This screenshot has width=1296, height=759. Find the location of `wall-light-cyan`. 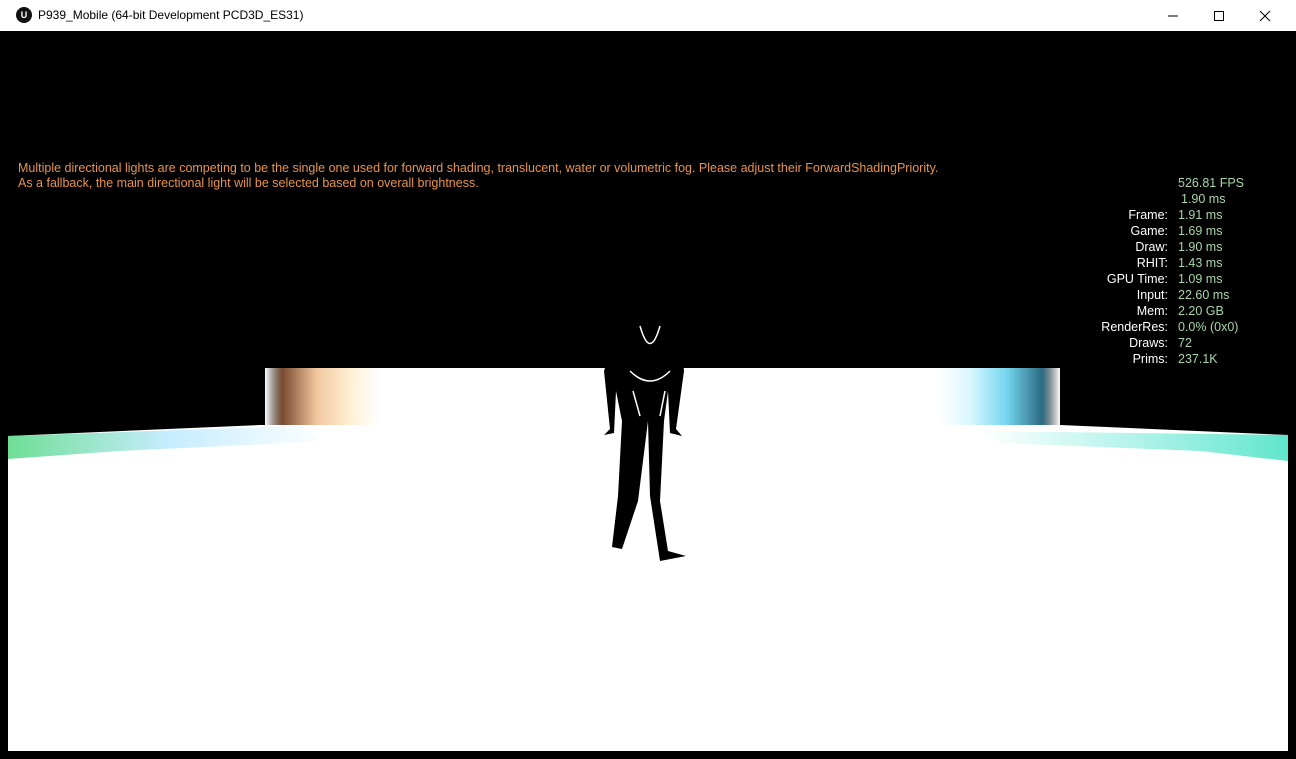

wall-light-cyan is located at coordinates (1000, 398).